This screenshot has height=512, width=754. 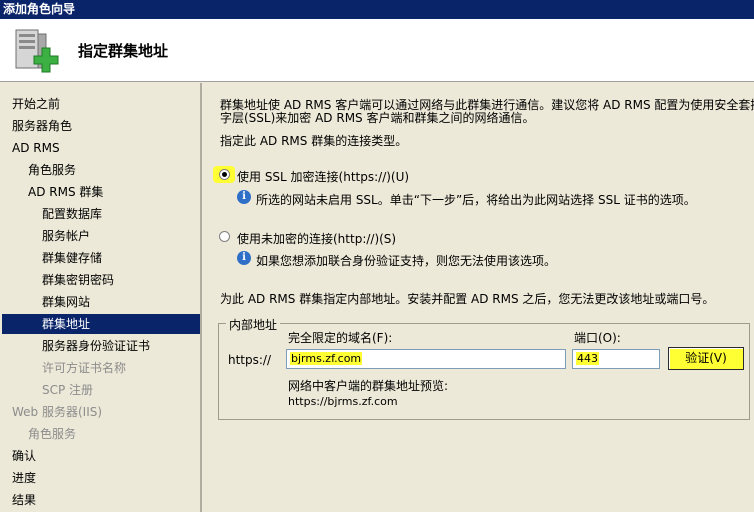 What do you see at coordinates (52, 170) in the screenshot?
I see `step-role-services: 角色服务` at bounding box center [52, 170].